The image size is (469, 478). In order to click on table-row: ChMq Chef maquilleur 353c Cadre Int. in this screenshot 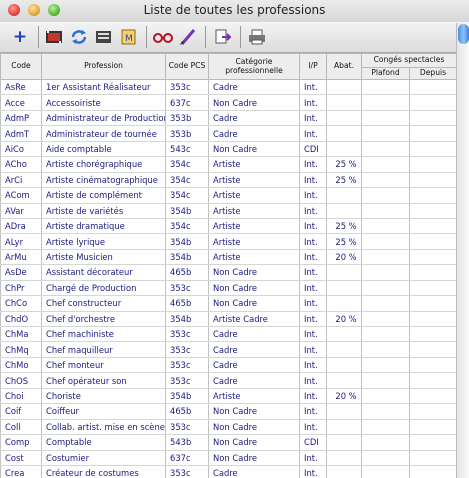, I will do `click(228, 349)`.